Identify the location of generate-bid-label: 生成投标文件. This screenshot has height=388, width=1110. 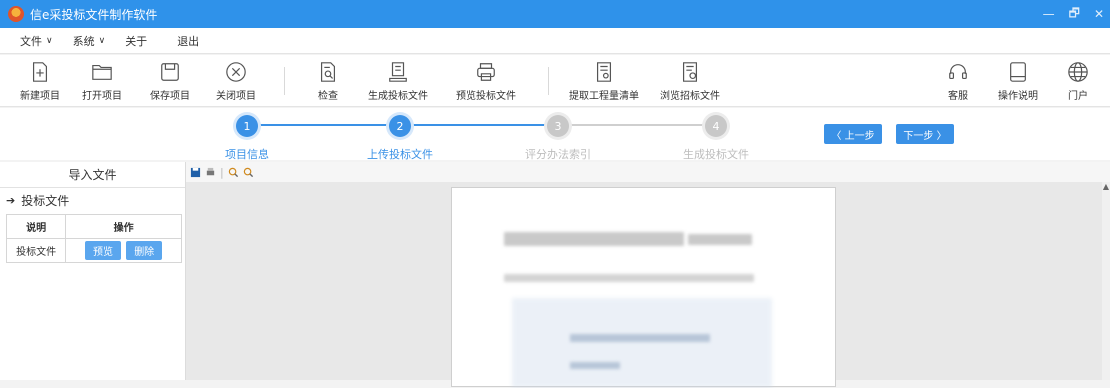
(398, 96).